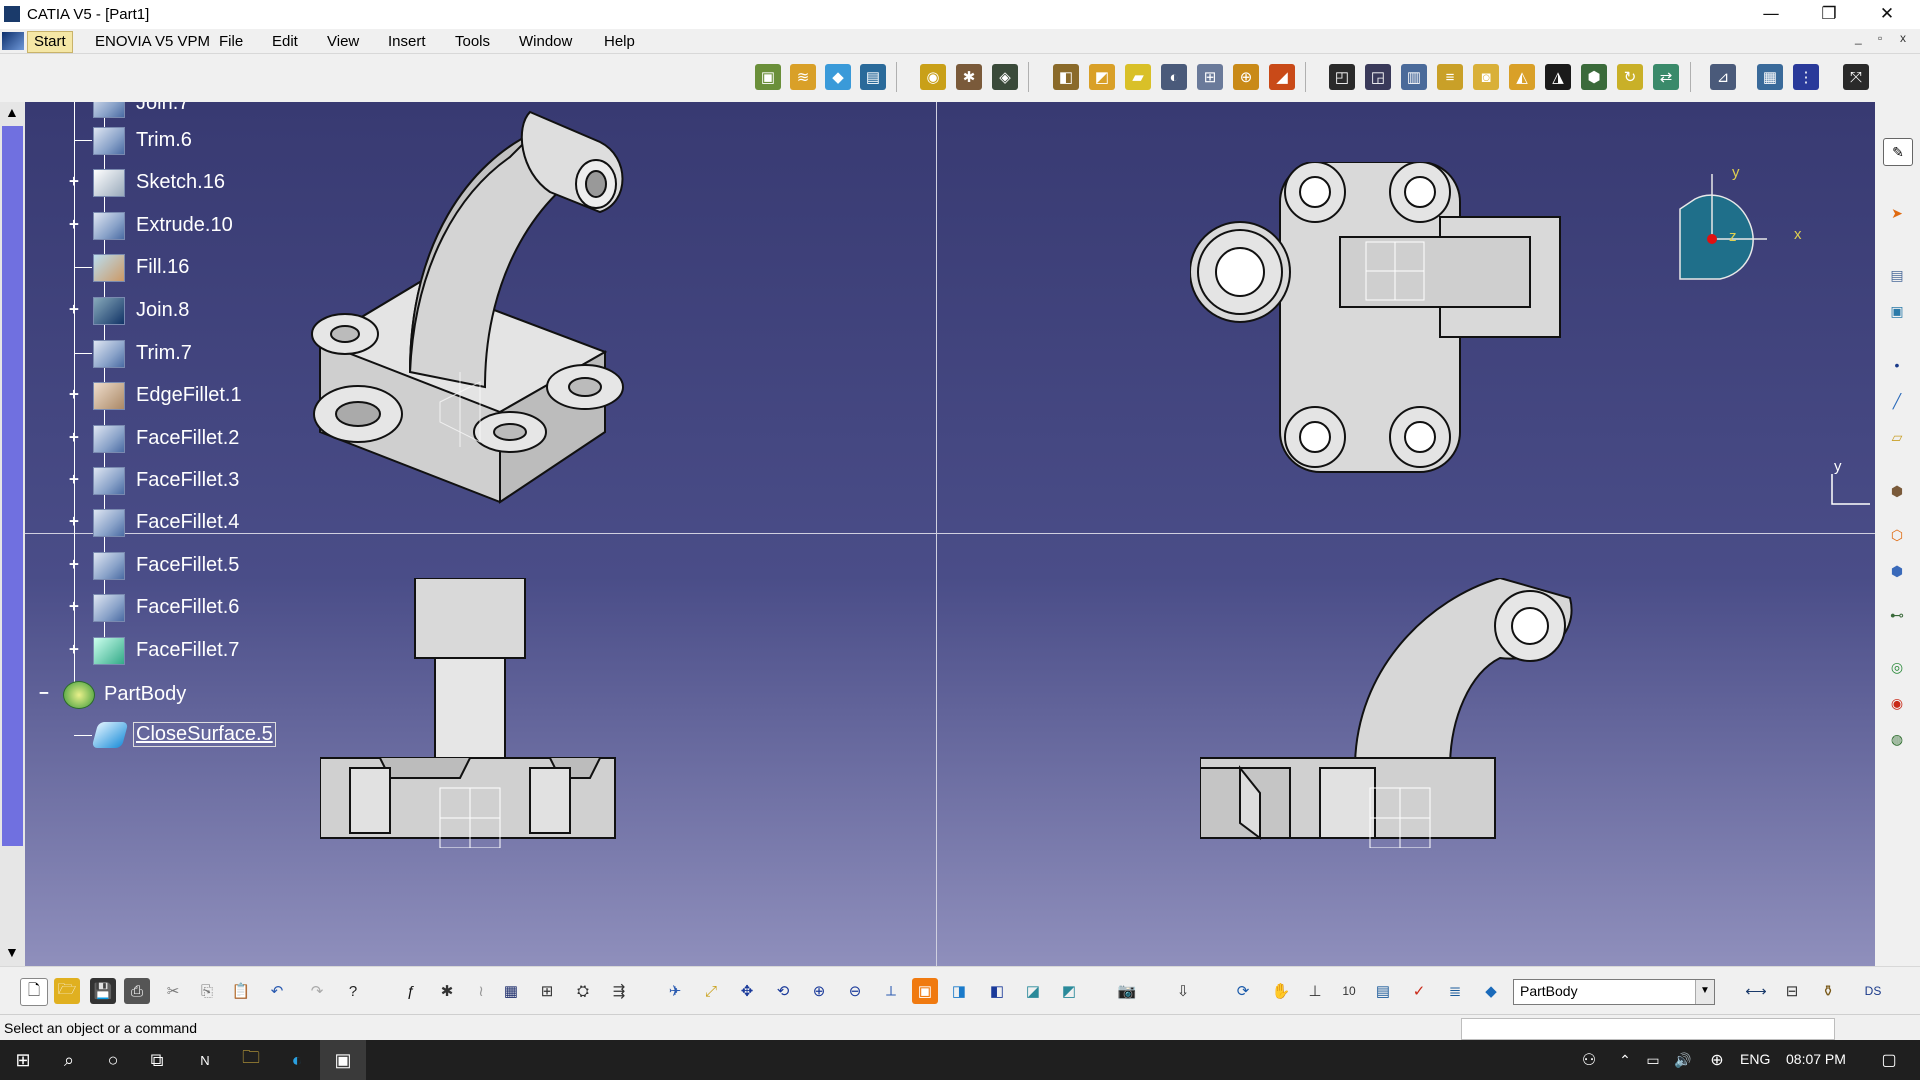 The height and width of the screenshot is (1080, 1920). What do you see at coordinates (1897, 535) in the screenshot?
I see `intersect-icon: ⬡` at bounding box center [1897, 535].